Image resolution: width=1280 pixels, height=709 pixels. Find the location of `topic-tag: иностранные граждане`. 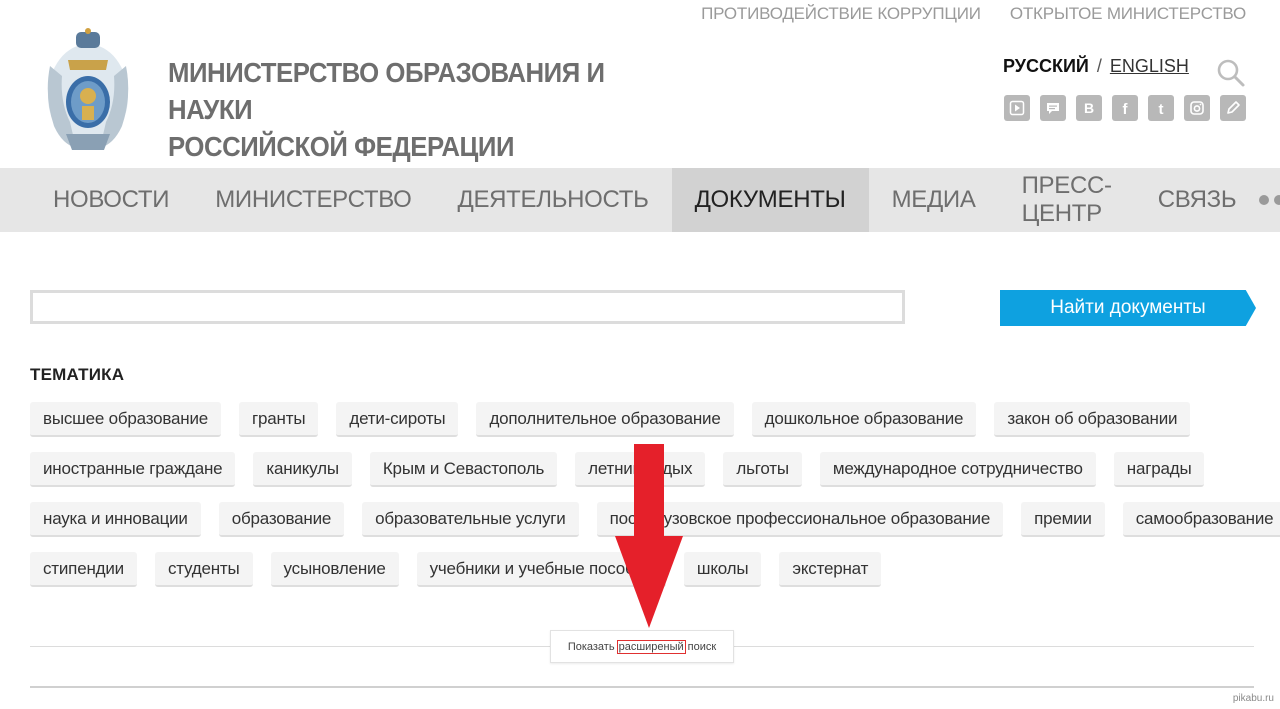

topic-tag: иностранные граждане is located at coordinates (133, 469).